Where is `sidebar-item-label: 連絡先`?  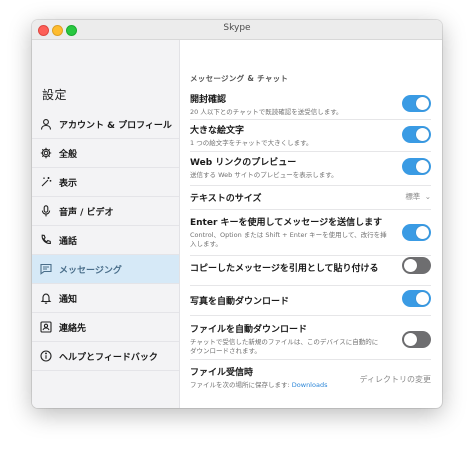 sidebar-item-label: 連絡先 is located at coordinates (73, 328).